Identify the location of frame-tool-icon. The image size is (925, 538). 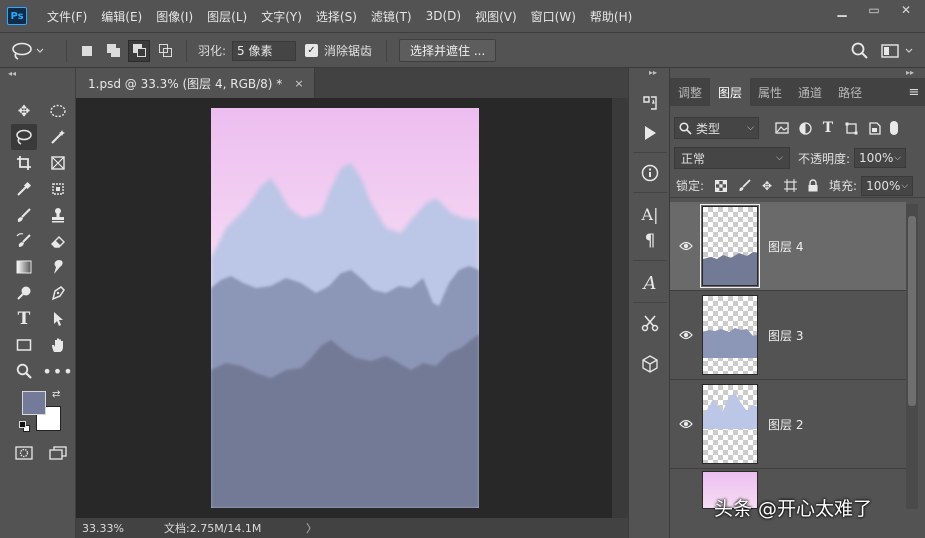
(58, 163).